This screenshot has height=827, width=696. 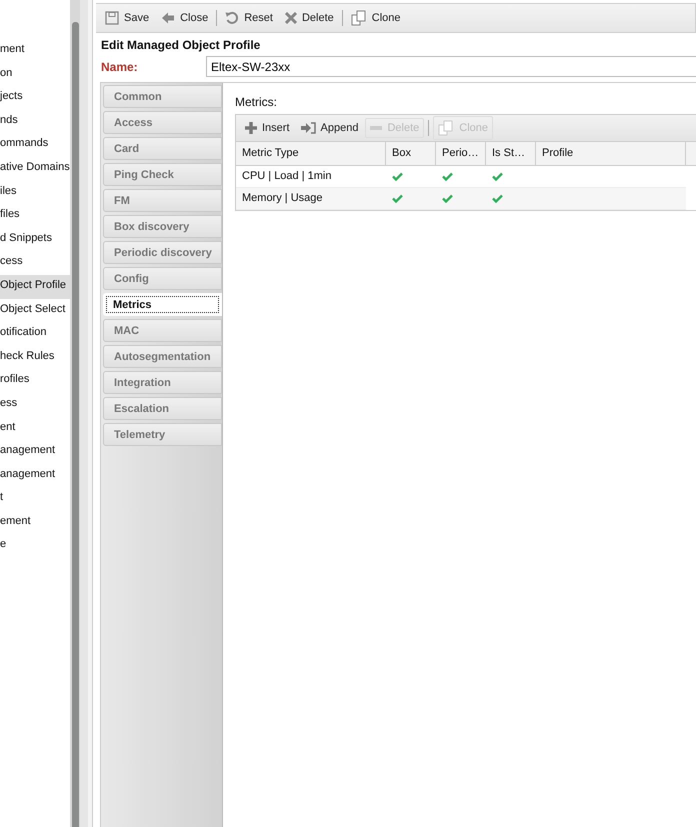 What do you see at coordinates (232, 18) in the screenshot?
I see `reset-icon` at bounding box center [232, 18].